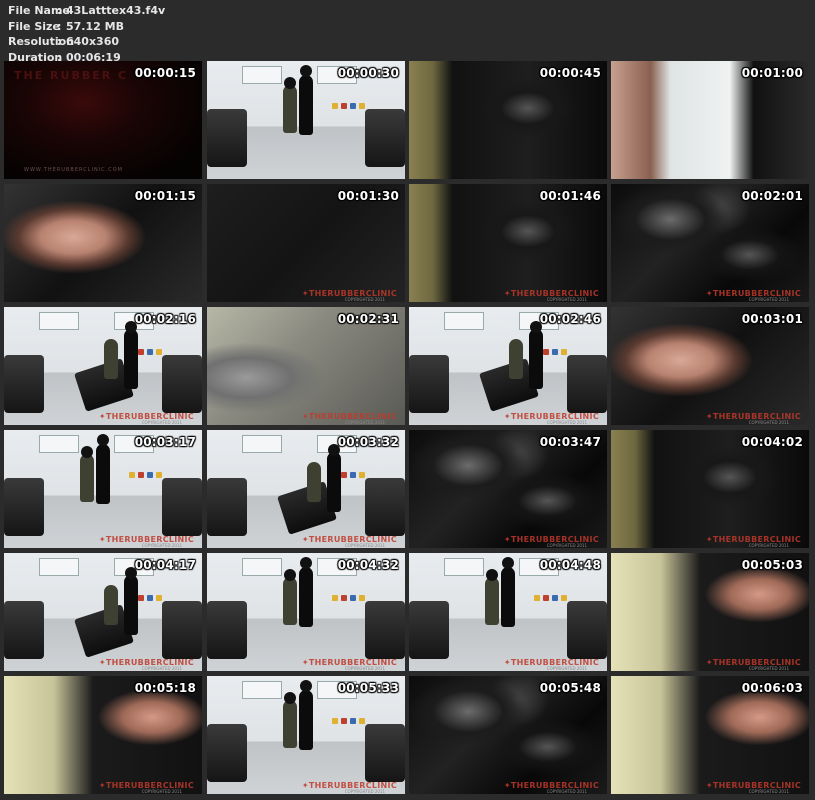 The image size is (815, 800). What do you see at coordinates (570, 688) in the screenshot?
I see `timestamp-label: 00:05:48` at bounding box center [570, 688].